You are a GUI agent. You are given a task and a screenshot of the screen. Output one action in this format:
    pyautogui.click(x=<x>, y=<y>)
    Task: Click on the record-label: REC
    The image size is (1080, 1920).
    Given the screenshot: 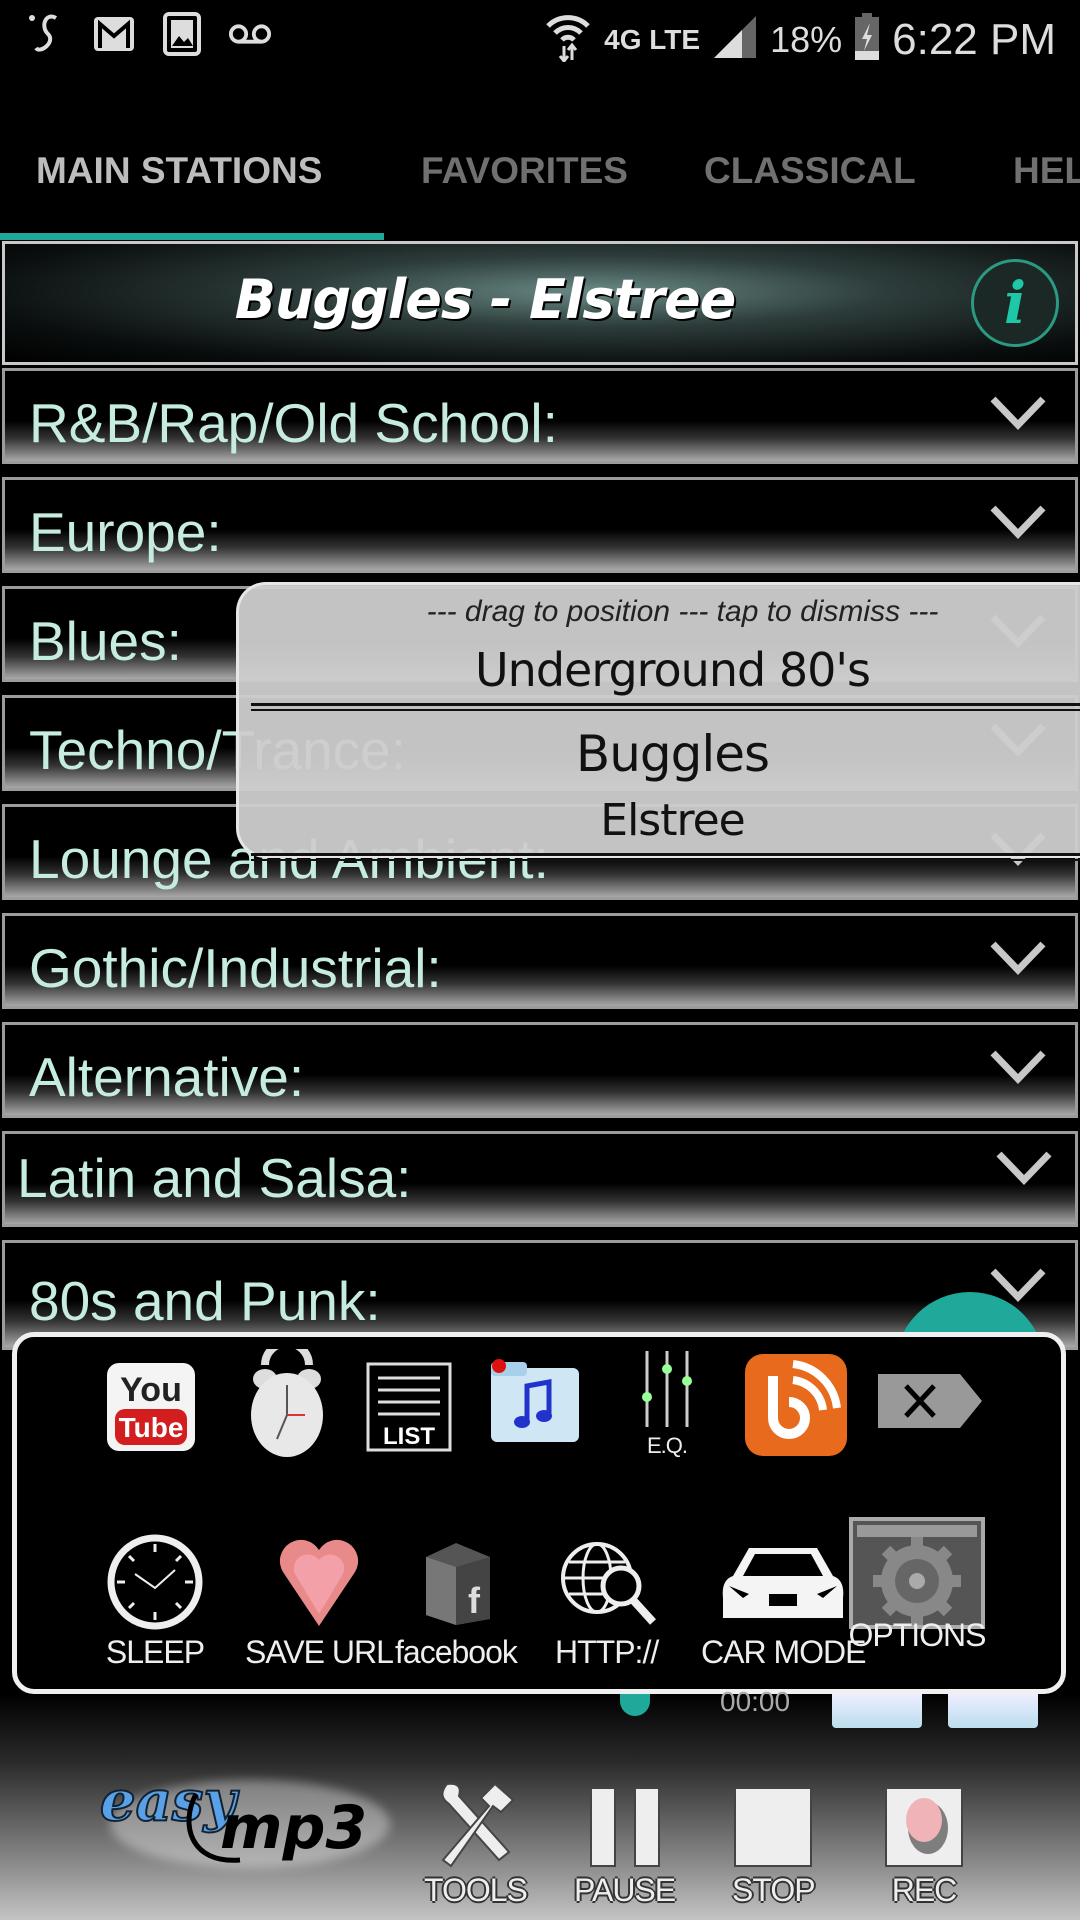 What is the action you would take?
    pyautogui.click(x=924, y=1890)
    